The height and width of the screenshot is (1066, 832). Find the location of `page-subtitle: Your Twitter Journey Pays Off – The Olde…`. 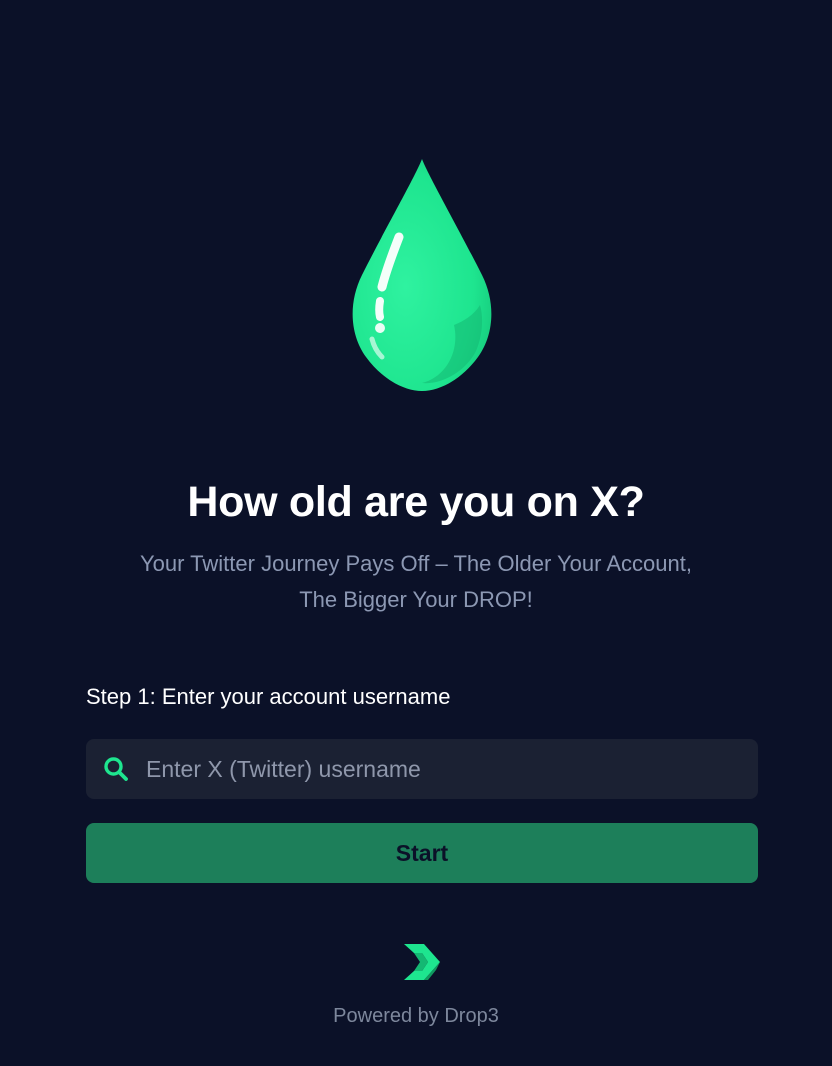

page-subtitle: Your Twitter Journey Pays Off – The Olde… is located at coordinates (416, 582).